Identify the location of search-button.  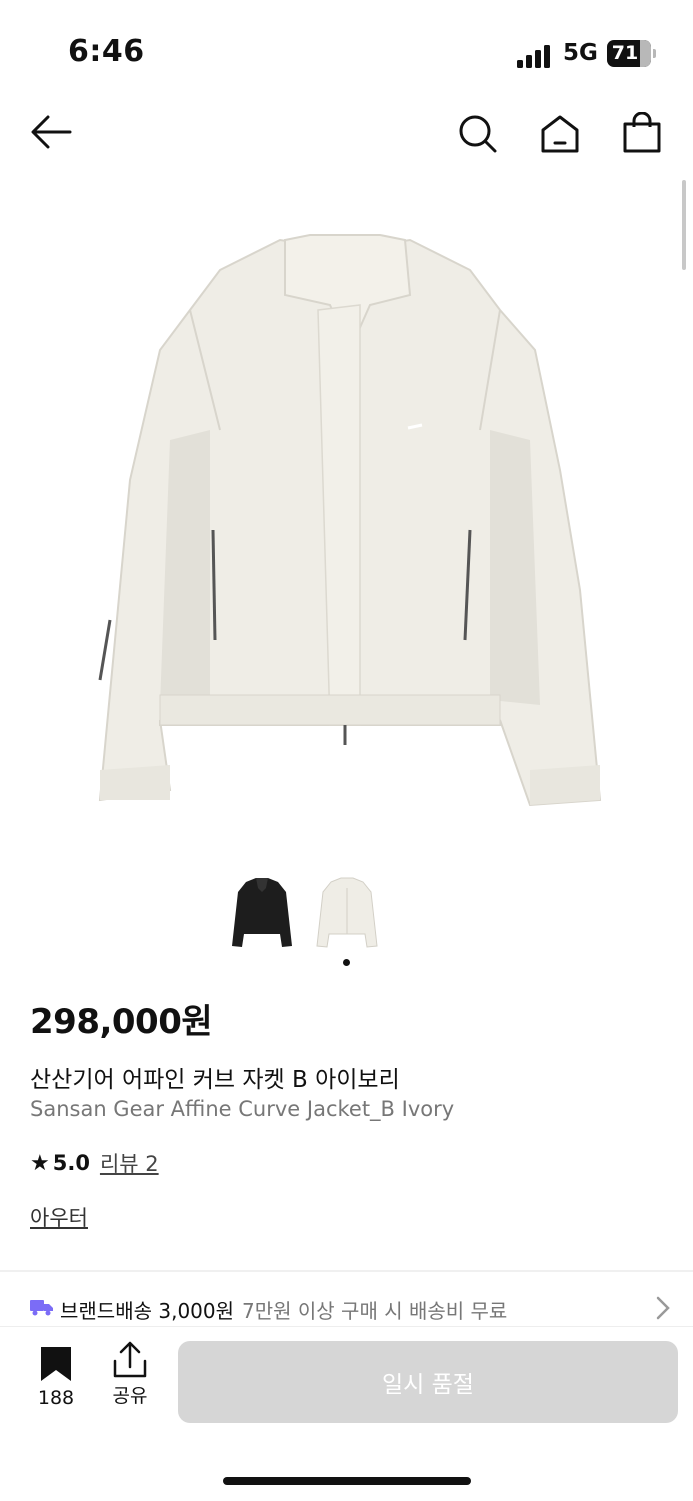
(478, 134).